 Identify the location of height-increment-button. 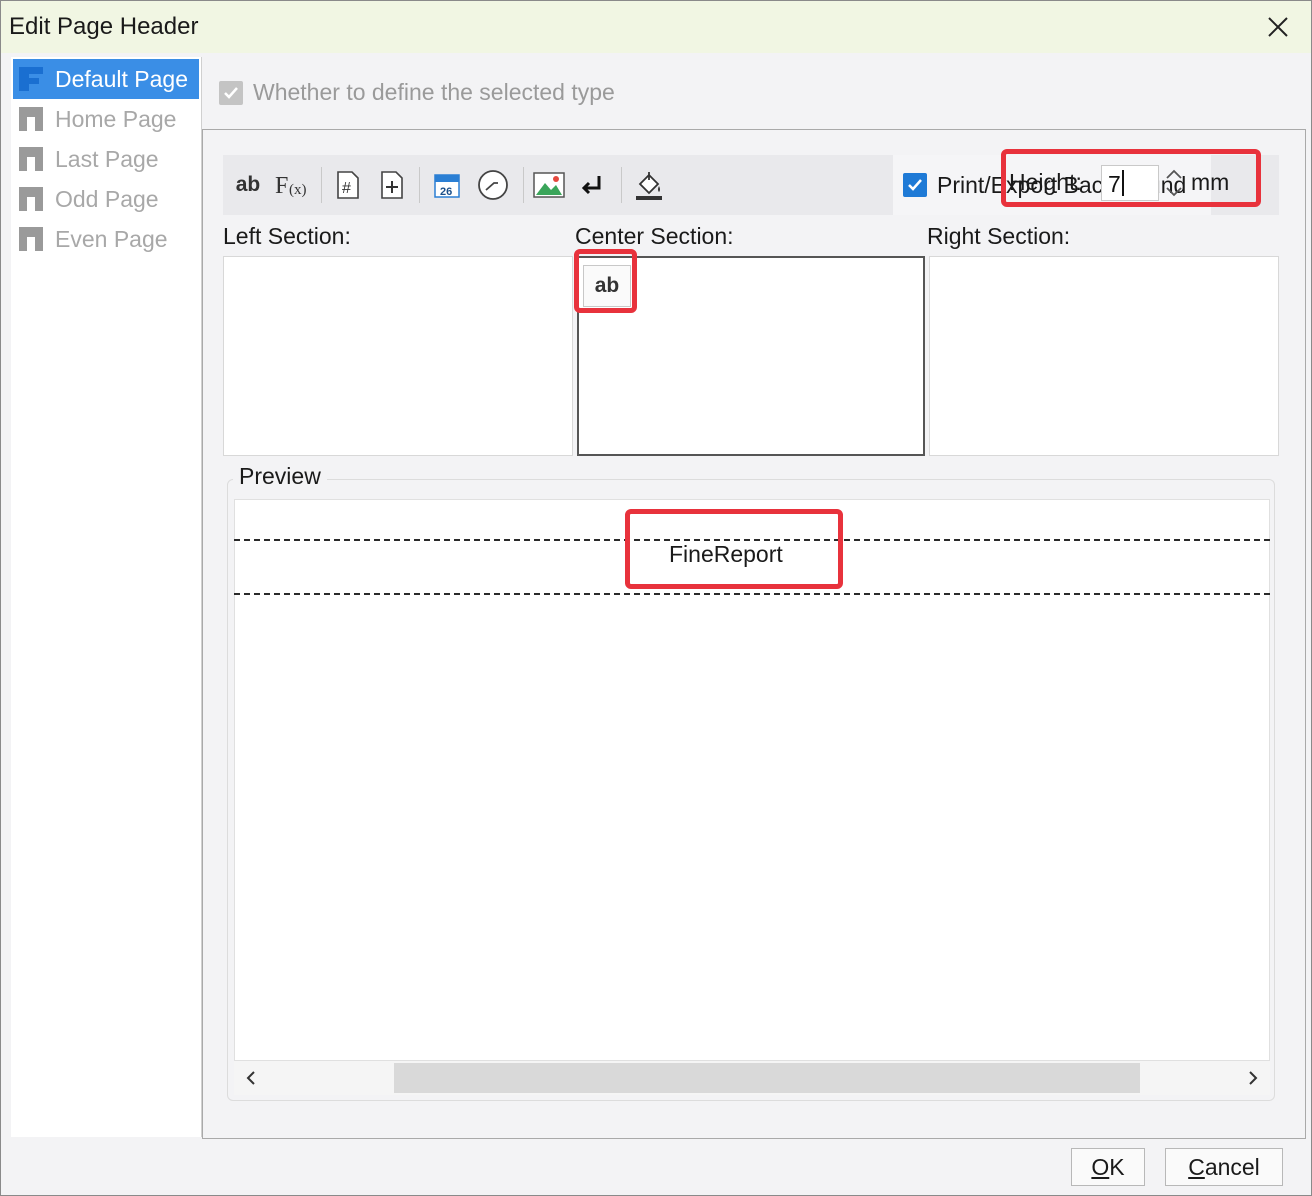
(1174, 174).